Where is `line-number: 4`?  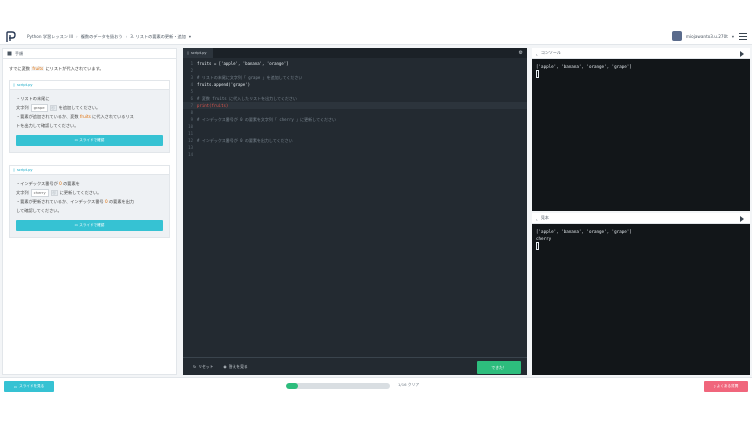
line-number: 4 is located at coordinates (191, 84).